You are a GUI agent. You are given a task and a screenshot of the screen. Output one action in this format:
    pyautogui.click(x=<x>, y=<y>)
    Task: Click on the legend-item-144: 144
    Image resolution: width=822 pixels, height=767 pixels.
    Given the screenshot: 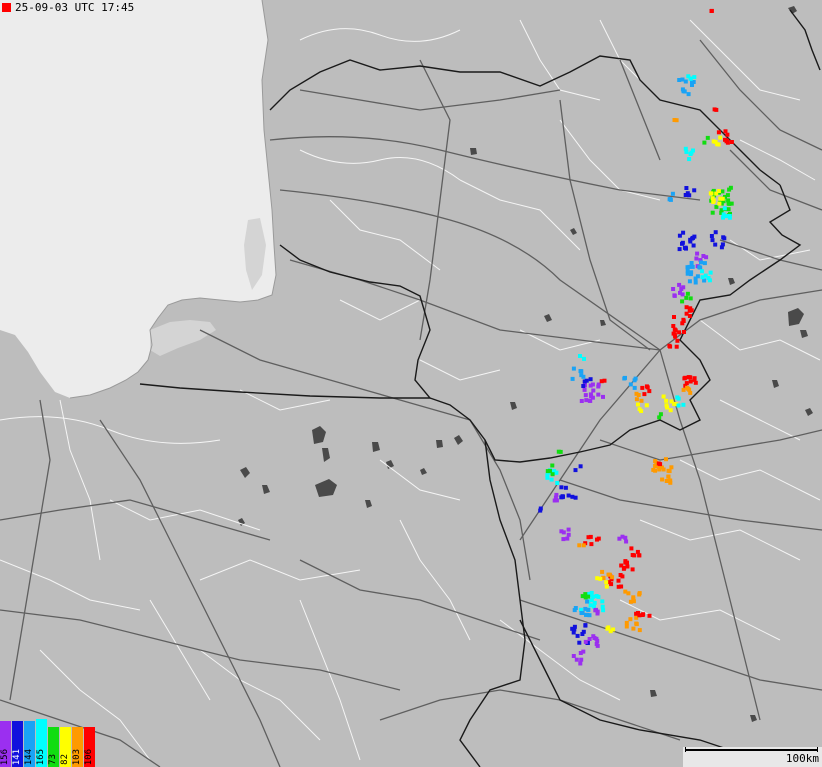 What is the action you would take?
    pyautogui.click(x=29, y=744)
    